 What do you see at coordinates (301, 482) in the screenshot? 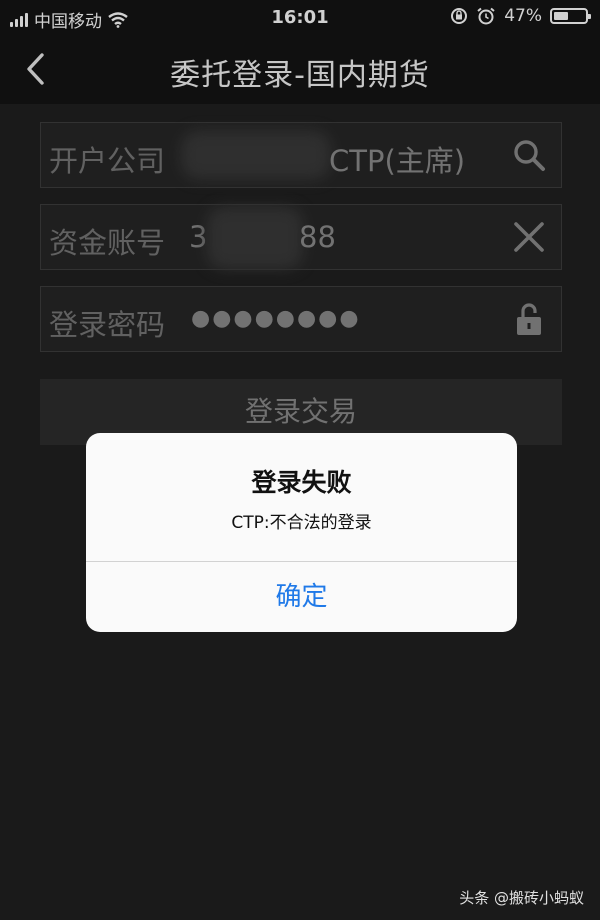
I see `alert-title: 登录失败` at bounding box center [301, 482].